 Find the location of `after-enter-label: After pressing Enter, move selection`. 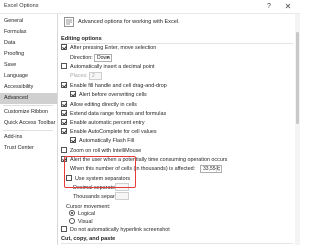

after-enter-label: After pressing Enter, move selection is located at coordinates (113, 48).